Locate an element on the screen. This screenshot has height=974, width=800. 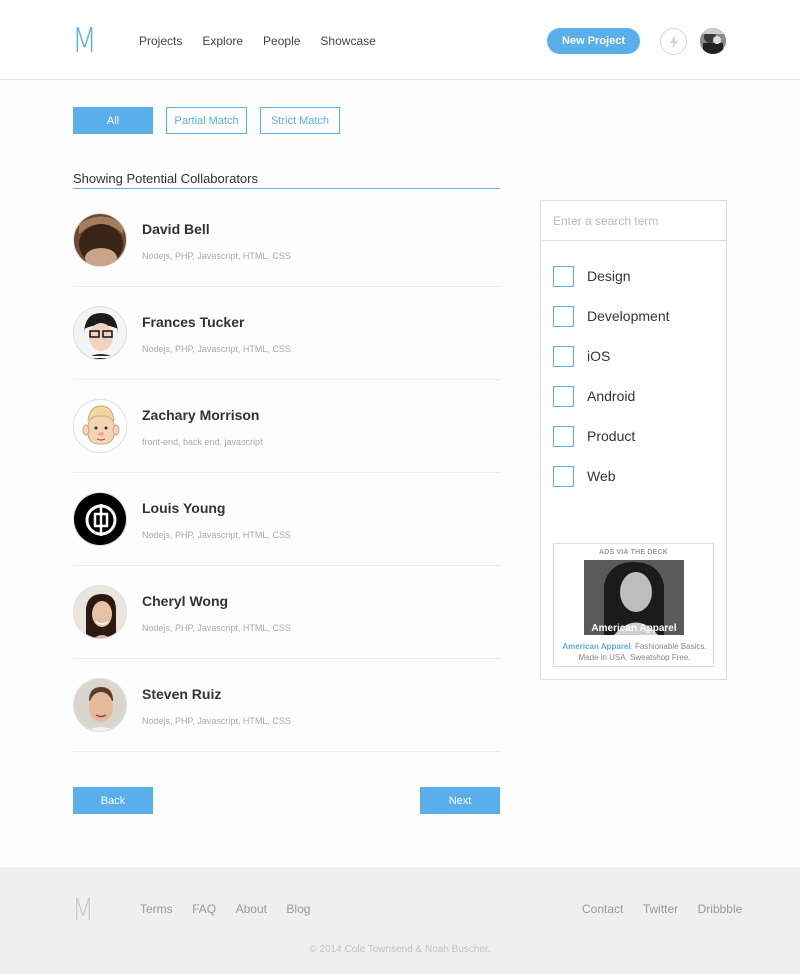
ad-image-text: American Apparel is located at coordinates (633, 628).